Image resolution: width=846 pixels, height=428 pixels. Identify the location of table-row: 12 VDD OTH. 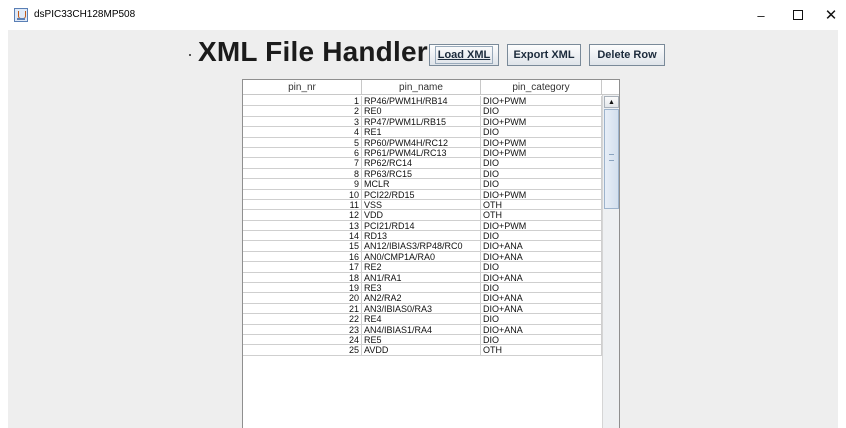
(422, 215).